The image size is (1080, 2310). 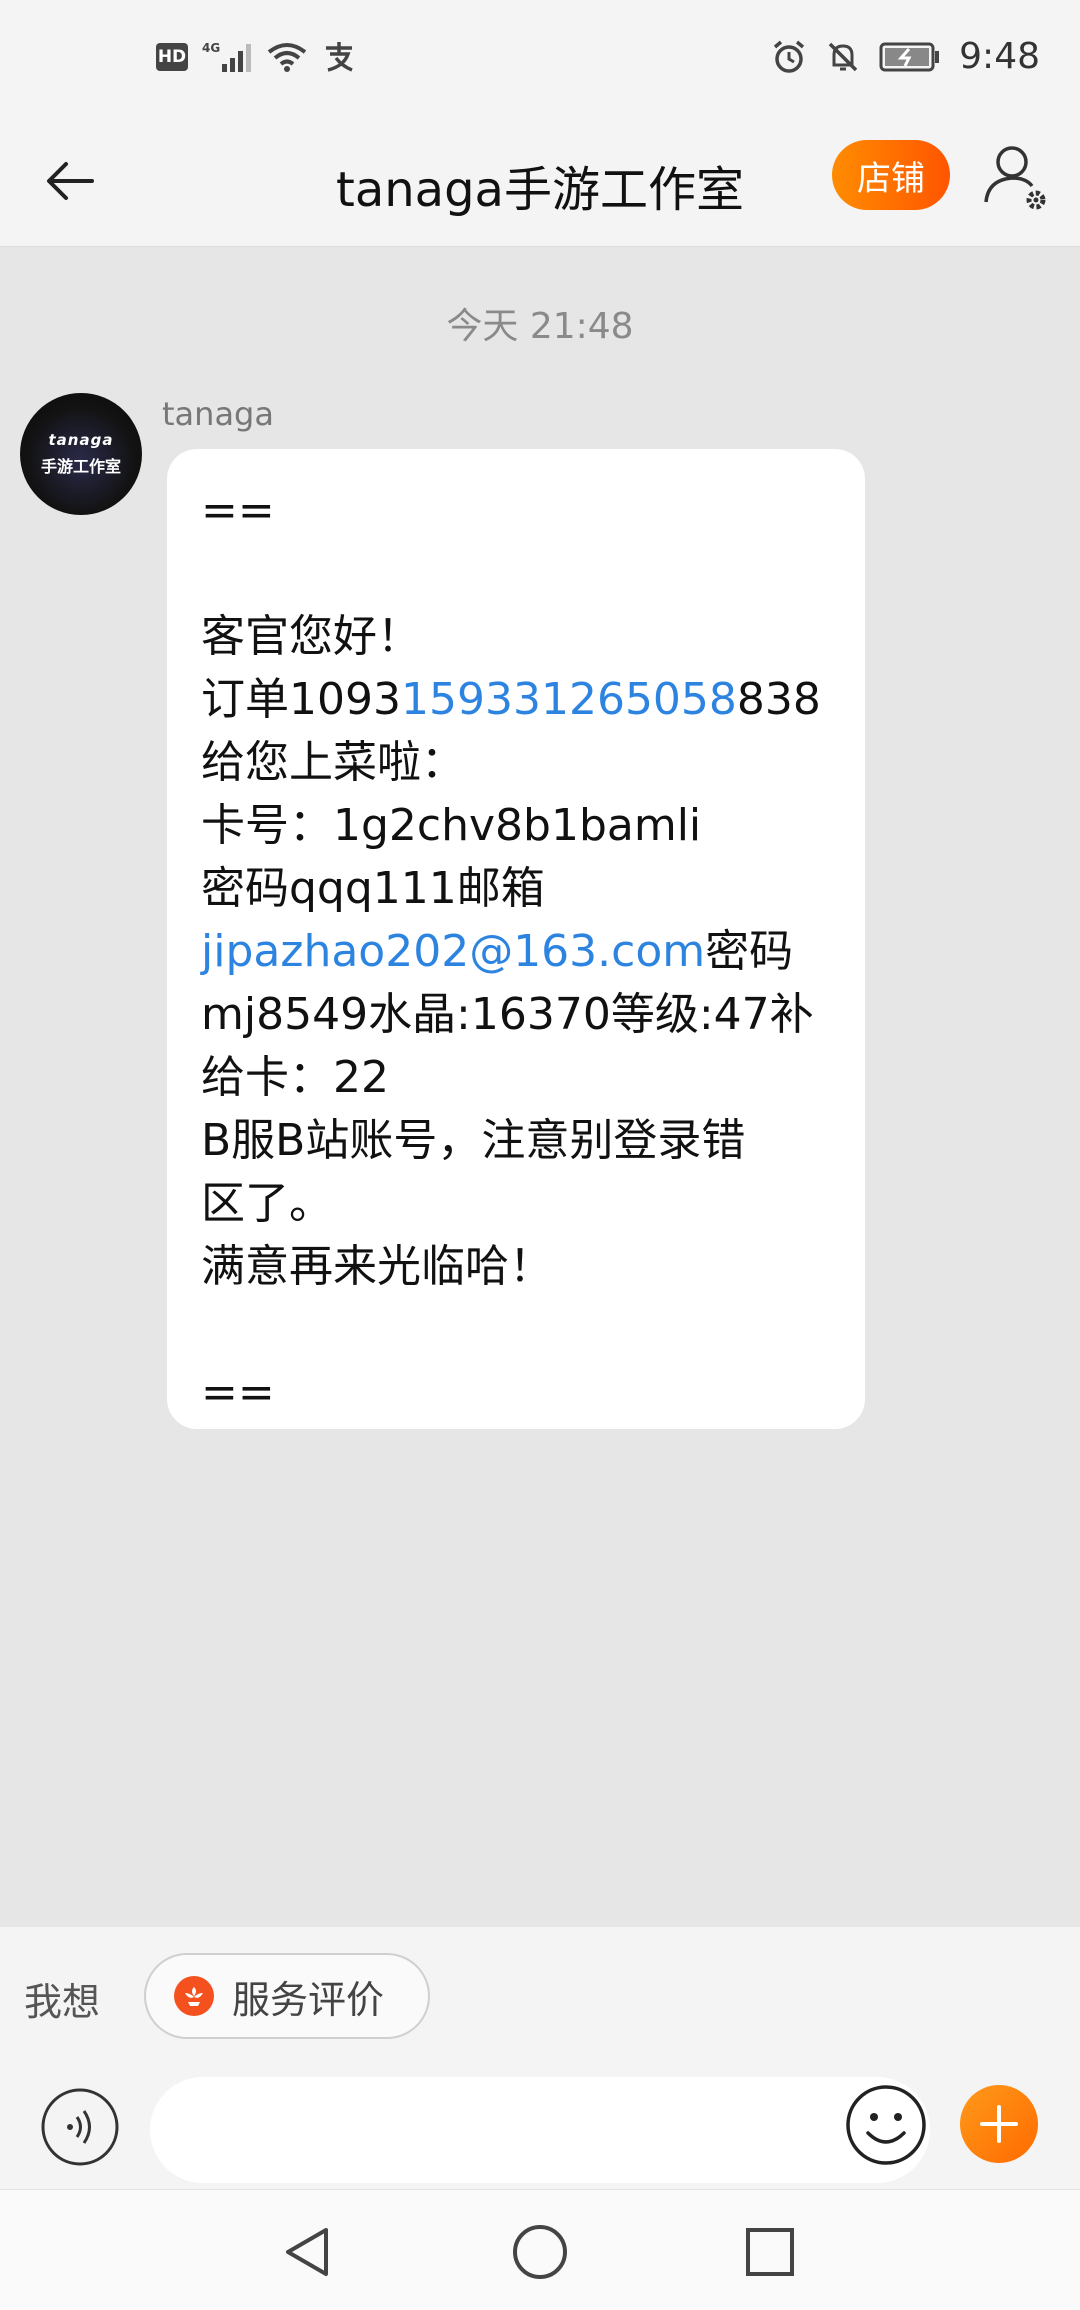 What do you see at coordinates (211, 48) in the screenshot?
I see `svg-text: 4G` at bounding box center [211, 48].